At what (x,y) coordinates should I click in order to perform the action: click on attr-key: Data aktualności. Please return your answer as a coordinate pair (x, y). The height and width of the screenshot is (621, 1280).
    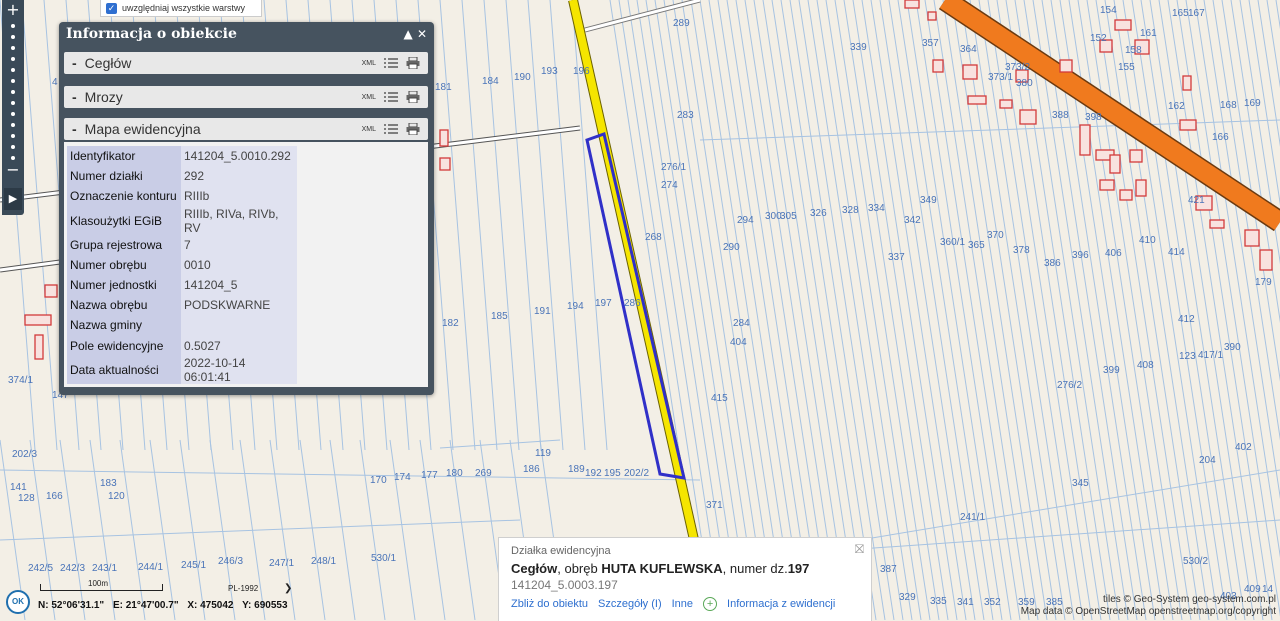
    Looking at the image, I should click on (124, 369).